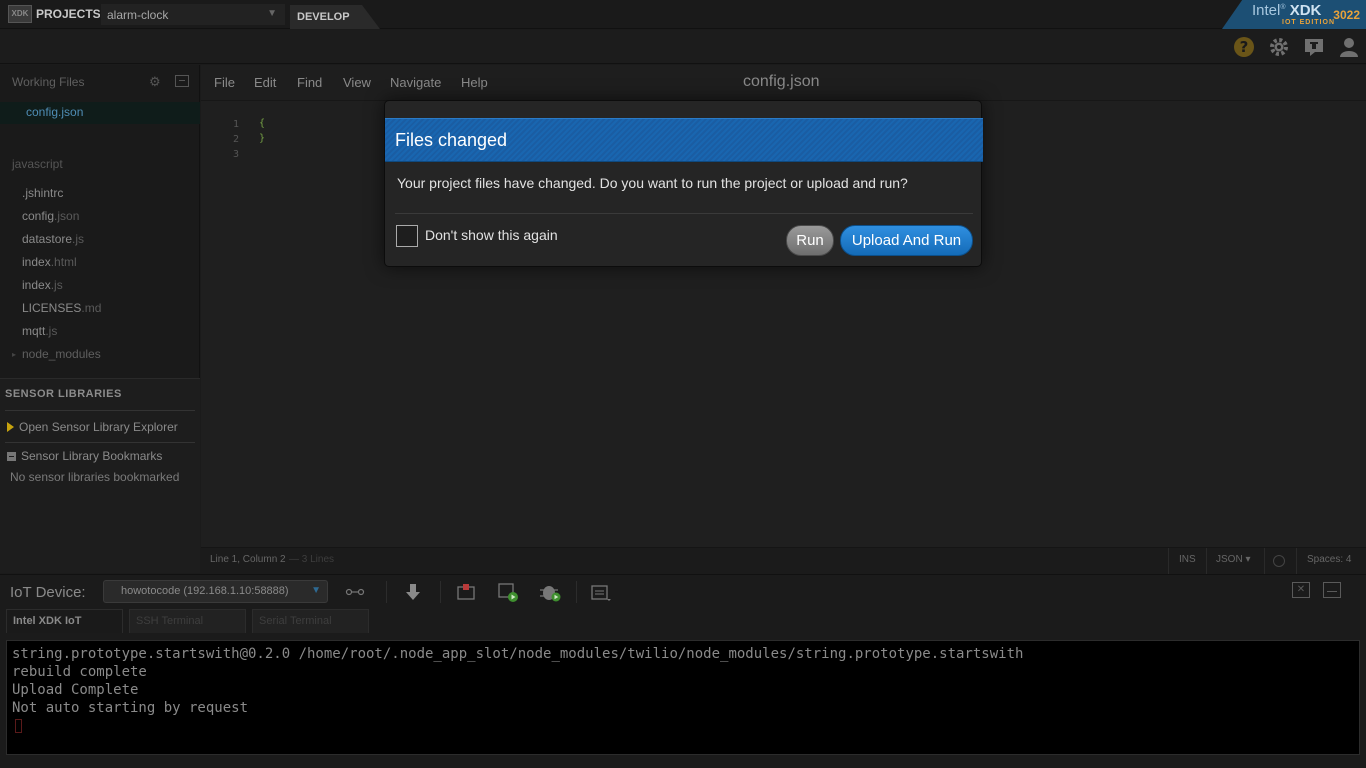  What do you see at coordinates (508, 592) in the screenshot?
I see `run-app-icon` at bounding box center [508, 592].